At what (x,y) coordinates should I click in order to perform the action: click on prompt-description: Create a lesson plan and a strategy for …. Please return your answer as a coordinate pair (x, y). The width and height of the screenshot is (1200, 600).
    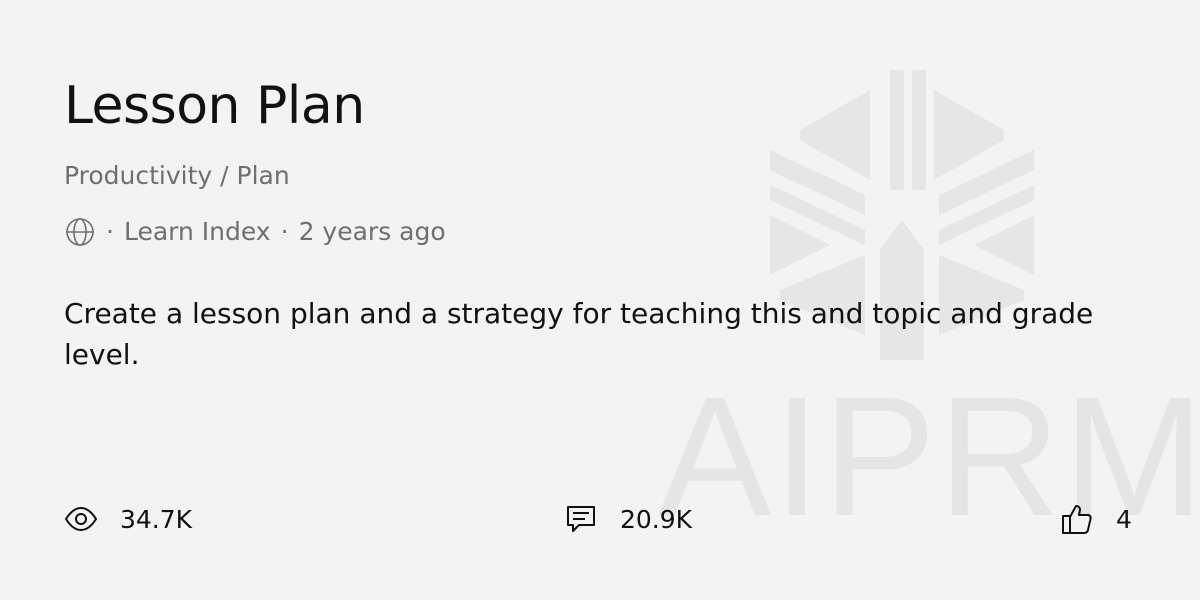
    Looking at the image, I should click on (579, 334).